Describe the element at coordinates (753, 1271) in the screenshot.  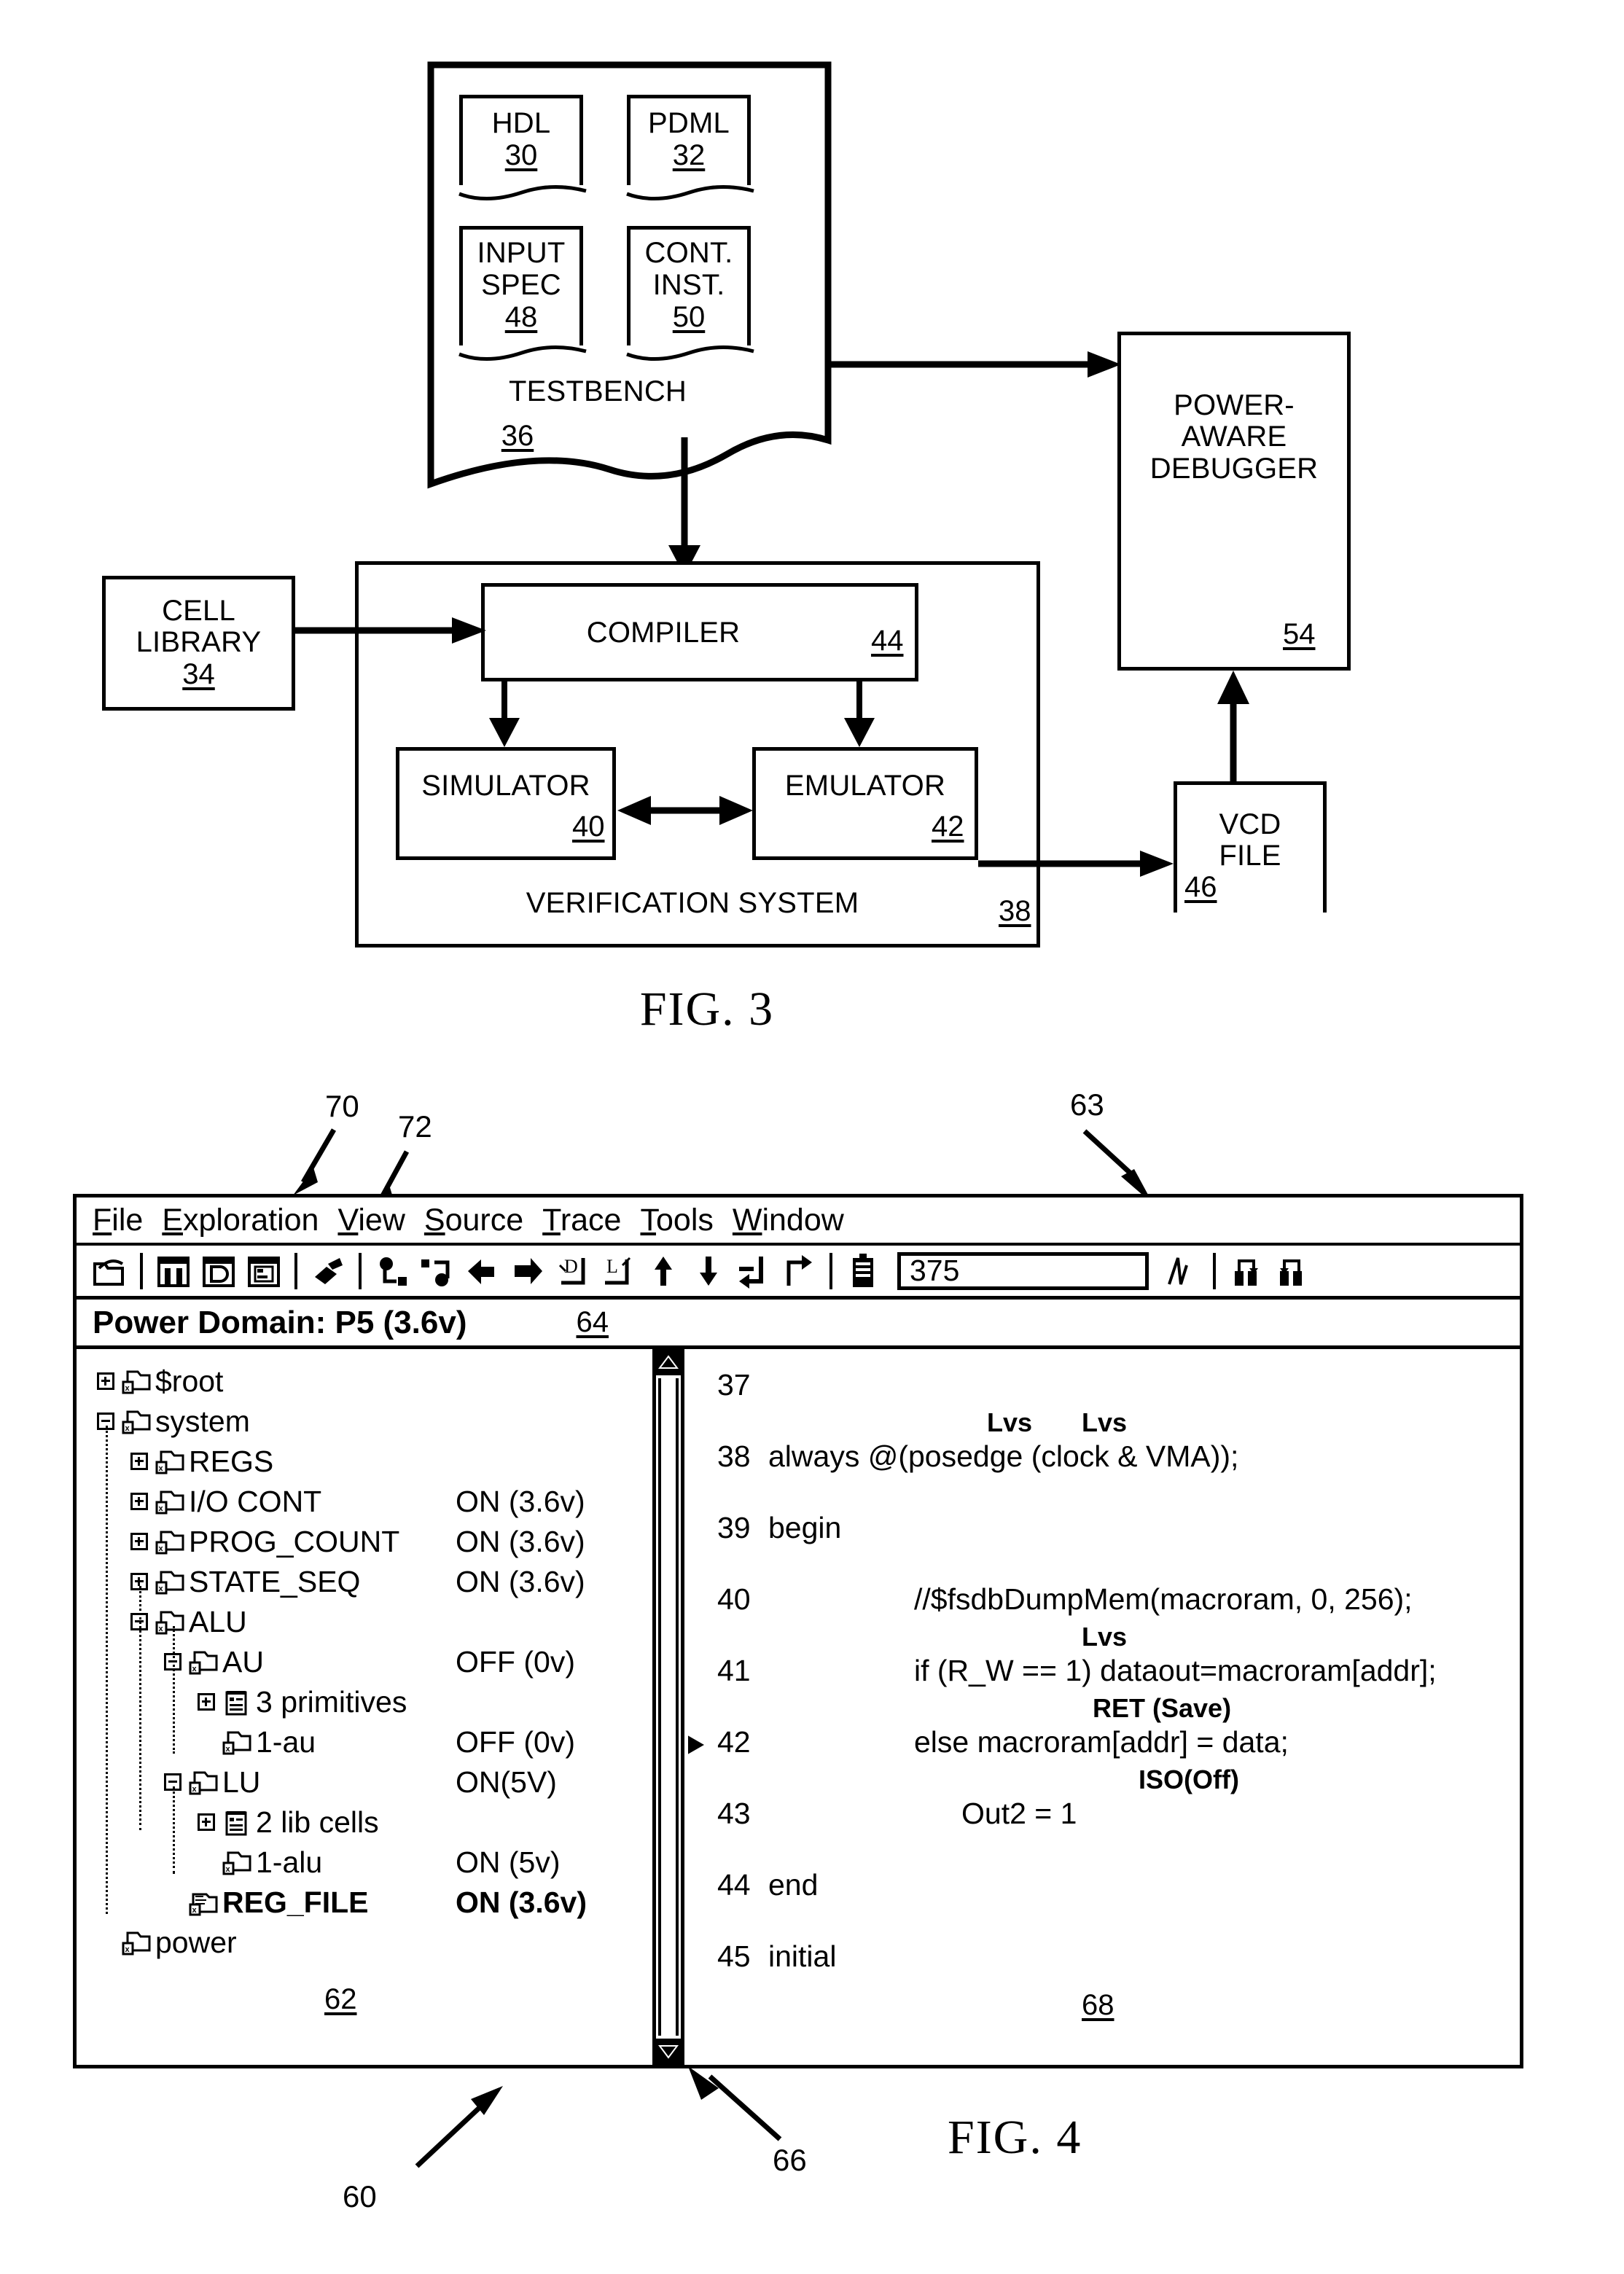
I see `goto-prev-icon` at that location.